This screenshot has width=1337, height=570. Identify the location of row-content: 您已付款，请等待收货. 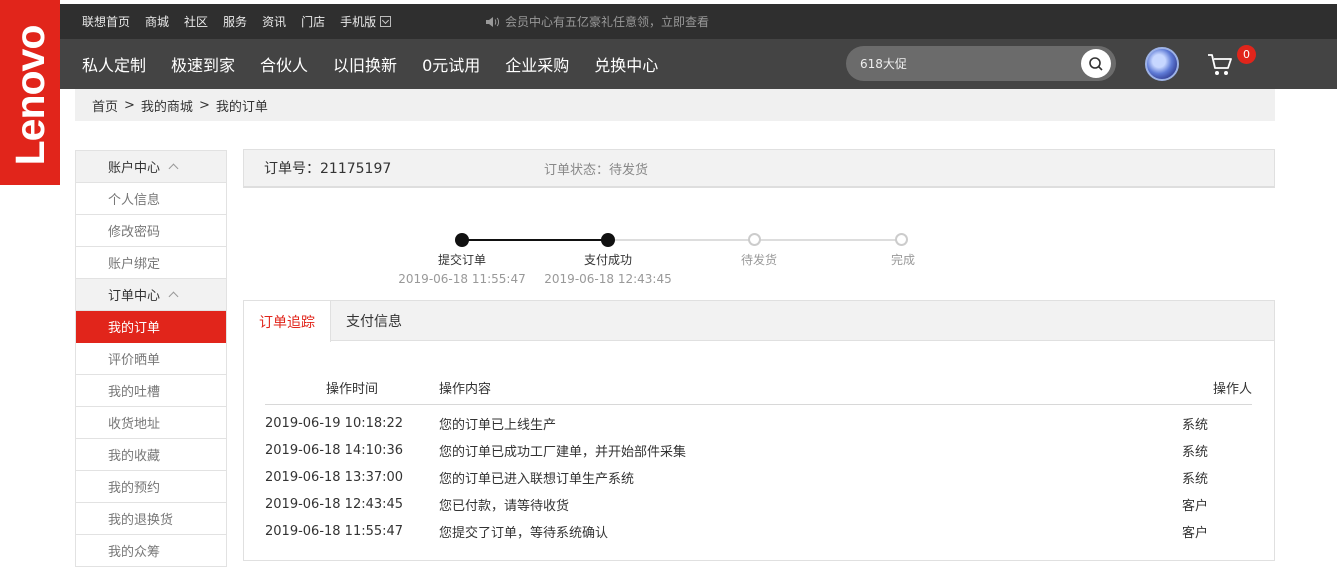
(504, 506).